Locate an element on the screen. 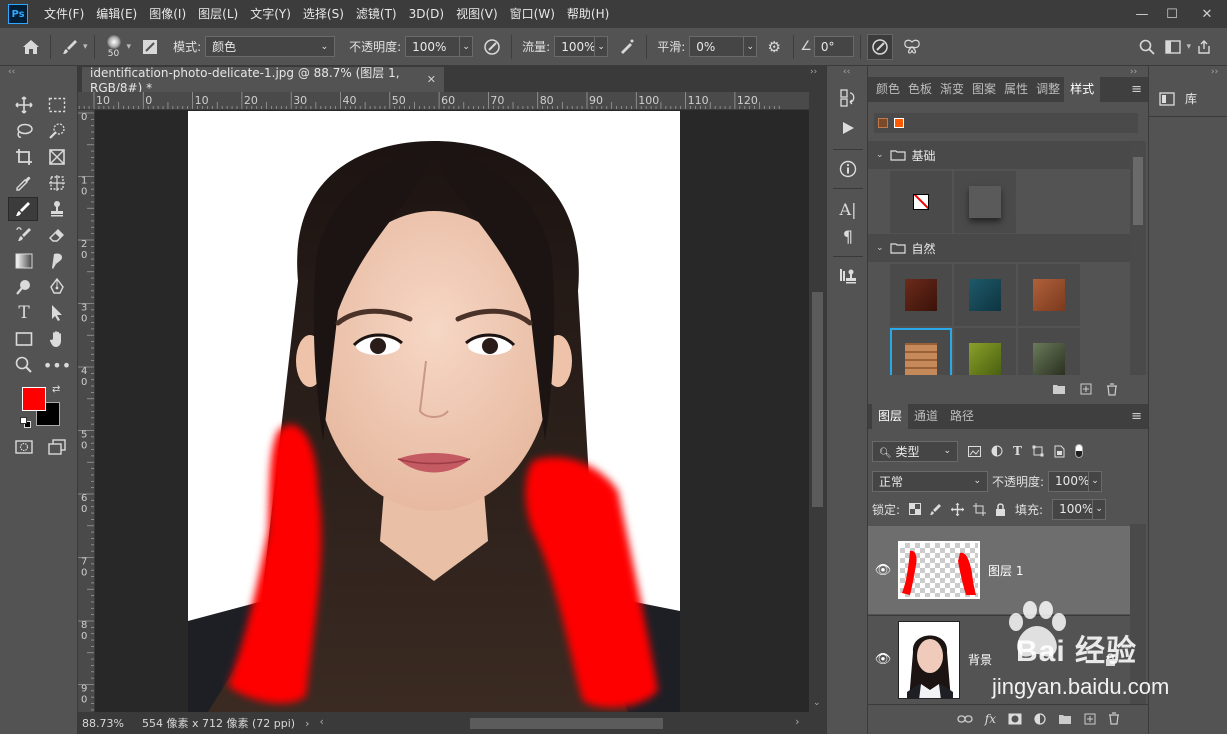  flow-field: 100% is located at coordinates (575, 46).